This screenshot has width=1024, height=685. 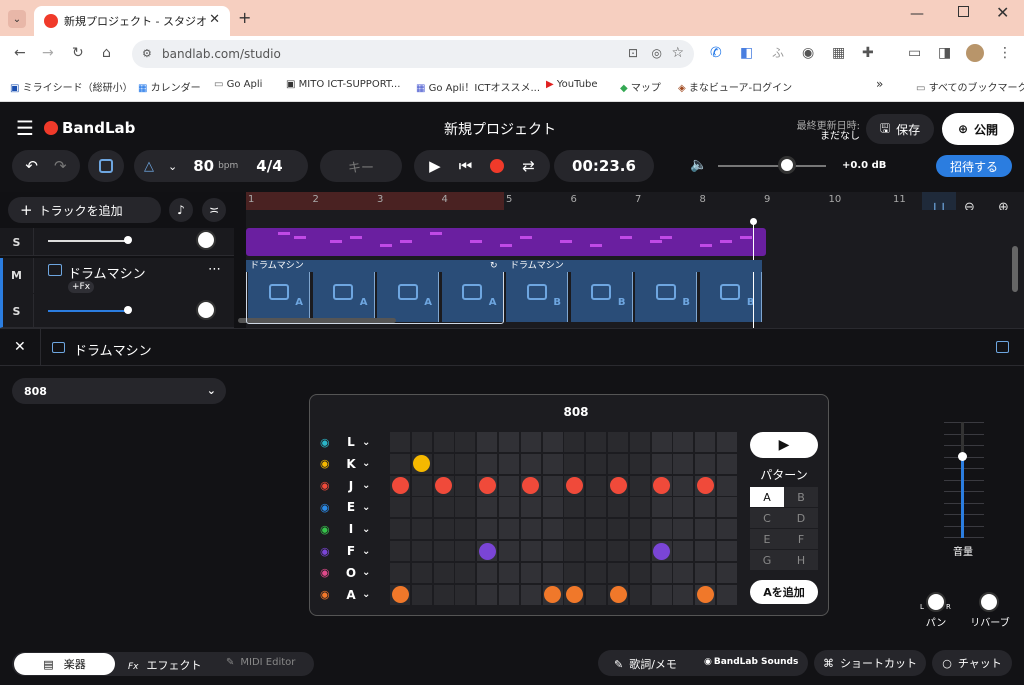 I want to click on master-volume-slider, so click(x=772, y=166).